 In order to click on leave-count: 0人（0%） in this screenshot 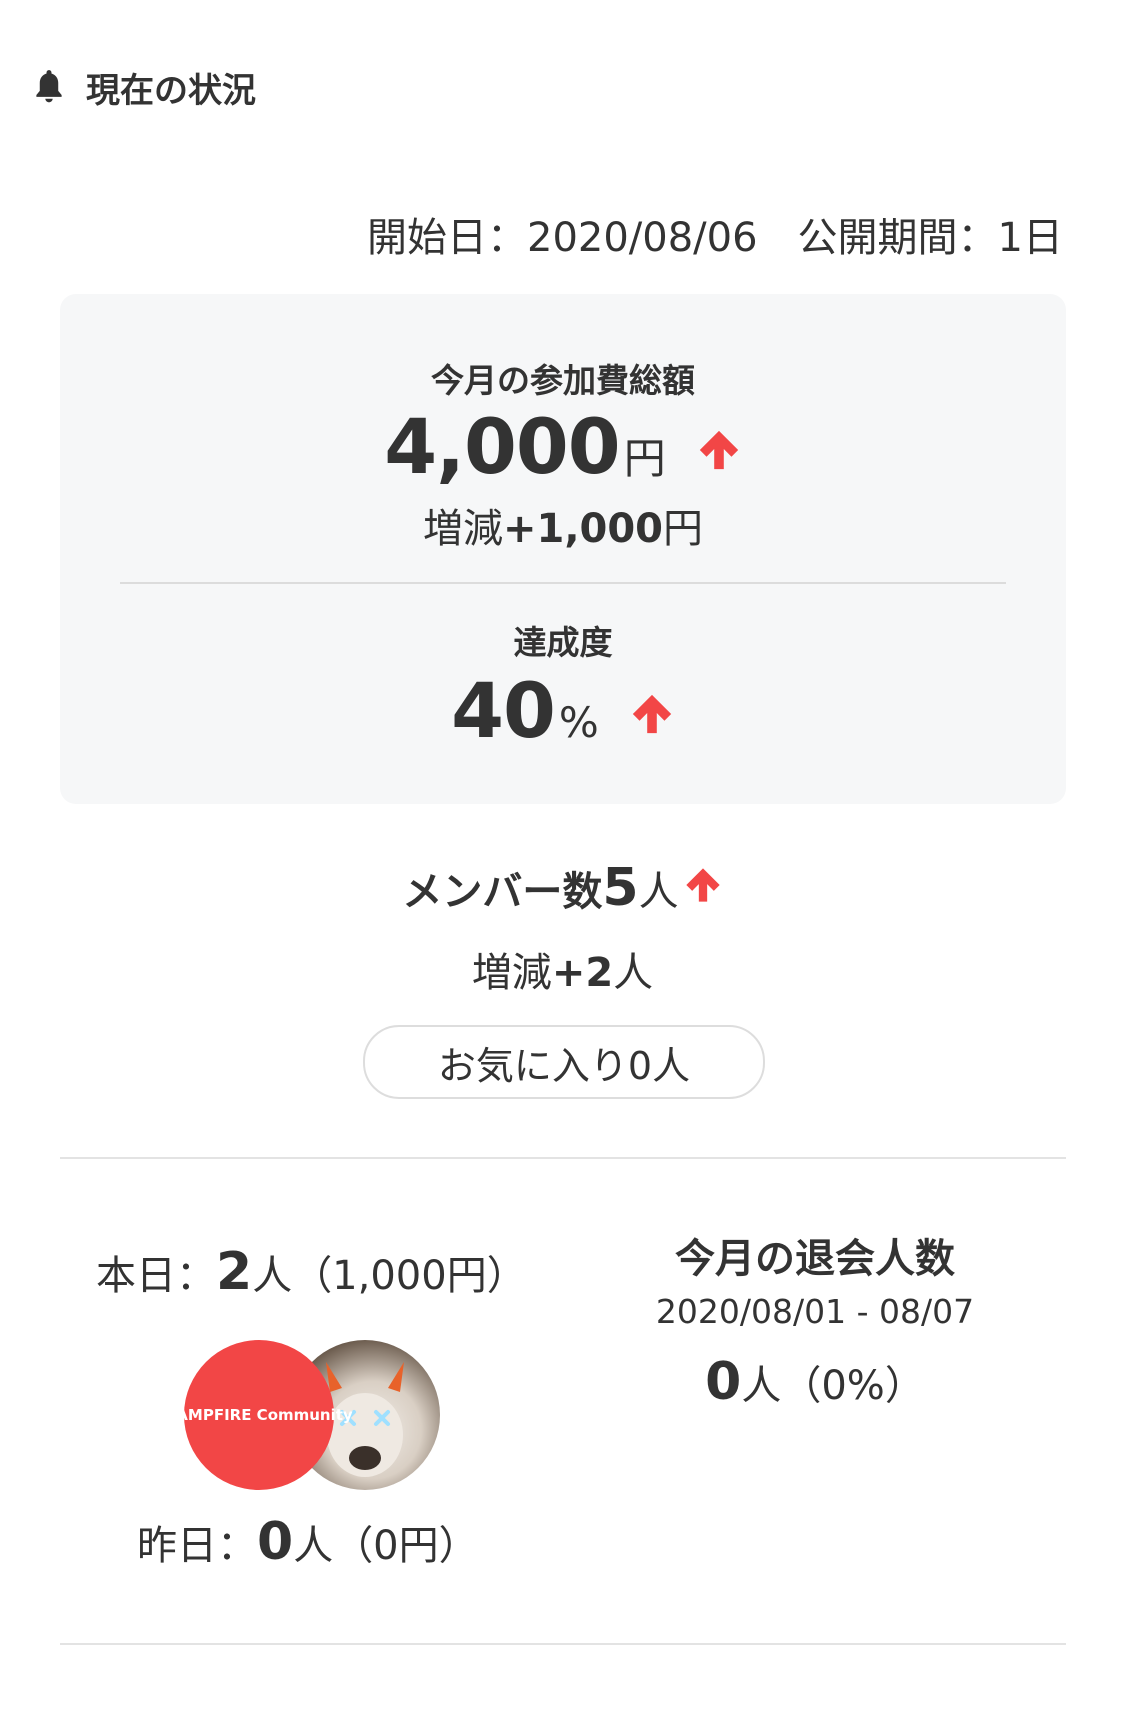, I will do `click(815, 1382)`.